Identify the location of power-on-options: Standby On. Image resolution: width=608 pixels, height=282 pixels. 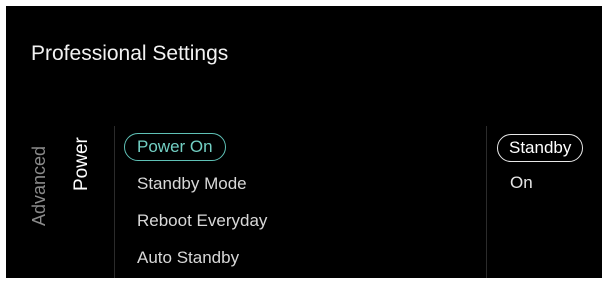
(540, 165).